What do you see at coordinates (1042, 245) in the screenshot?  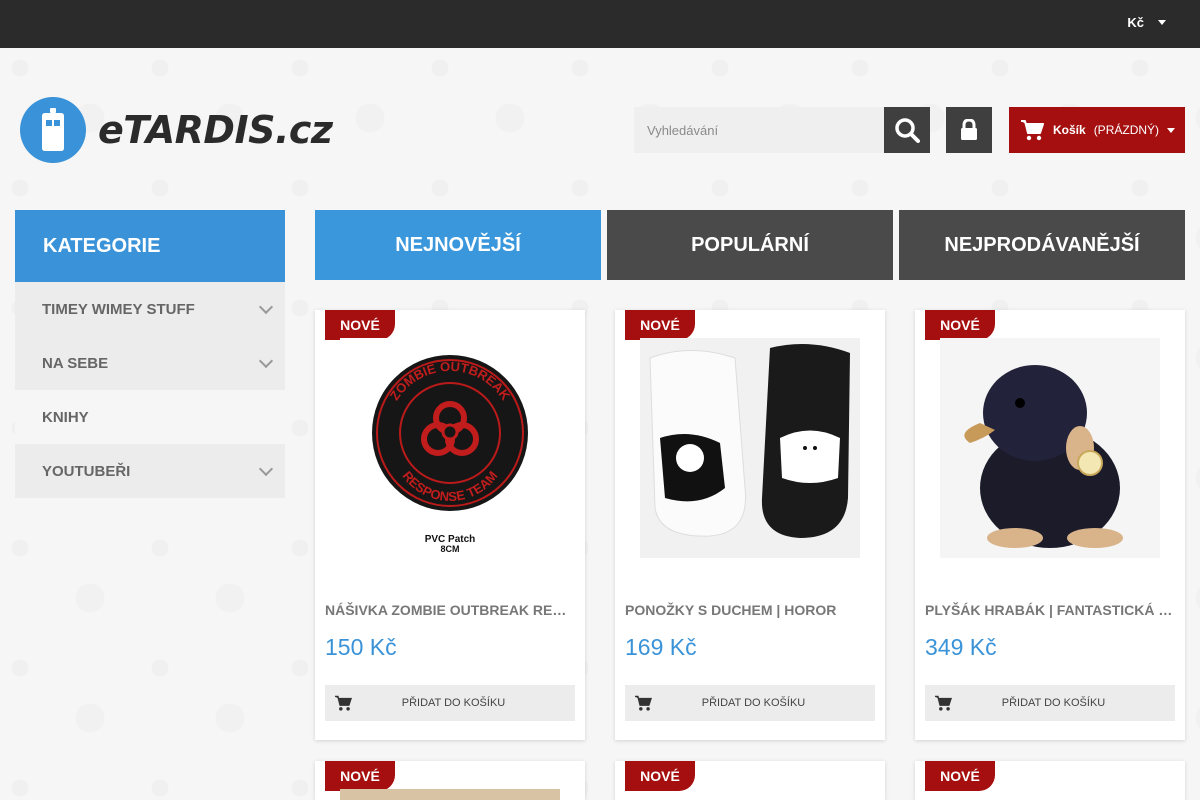 I see `tab-bestselling: NEJPRODÁVANĚJŠÍ` at bounding box center [1042, 245].